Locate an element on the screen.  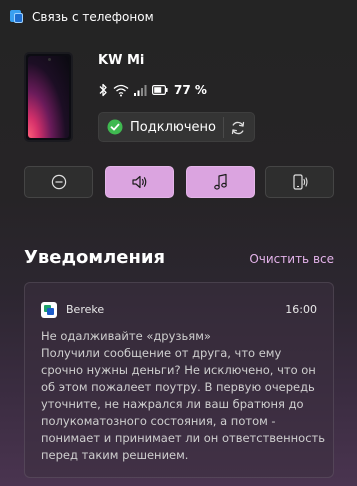
music-note-icon is located at coordinates (220, 181).